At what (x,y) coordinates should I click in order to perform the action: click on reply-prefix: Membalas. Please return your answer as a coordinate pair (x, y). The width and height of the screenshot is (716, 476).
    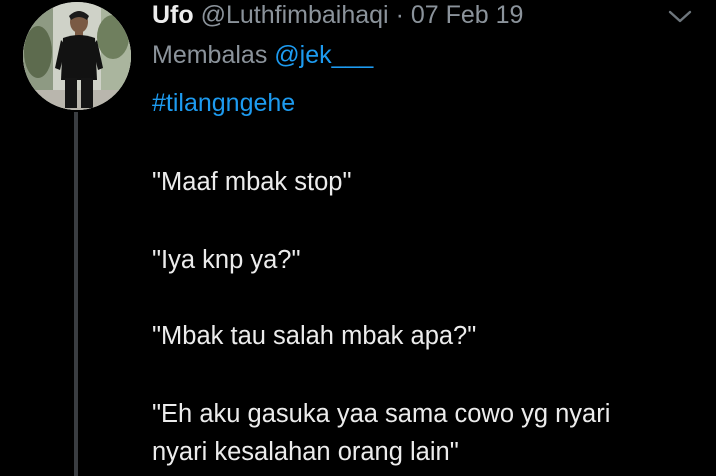
    Looking at the image, I should click on (210, 55).